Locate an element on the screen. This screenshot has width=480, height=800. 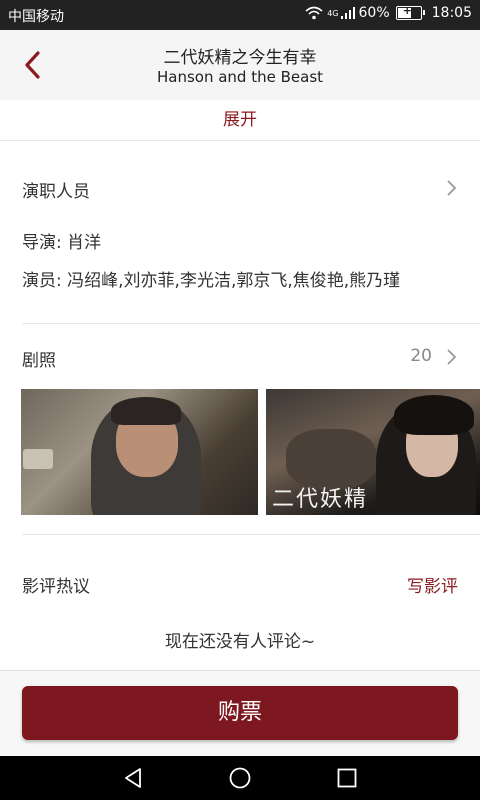
signal-icon is located at coordinates (347, 13).